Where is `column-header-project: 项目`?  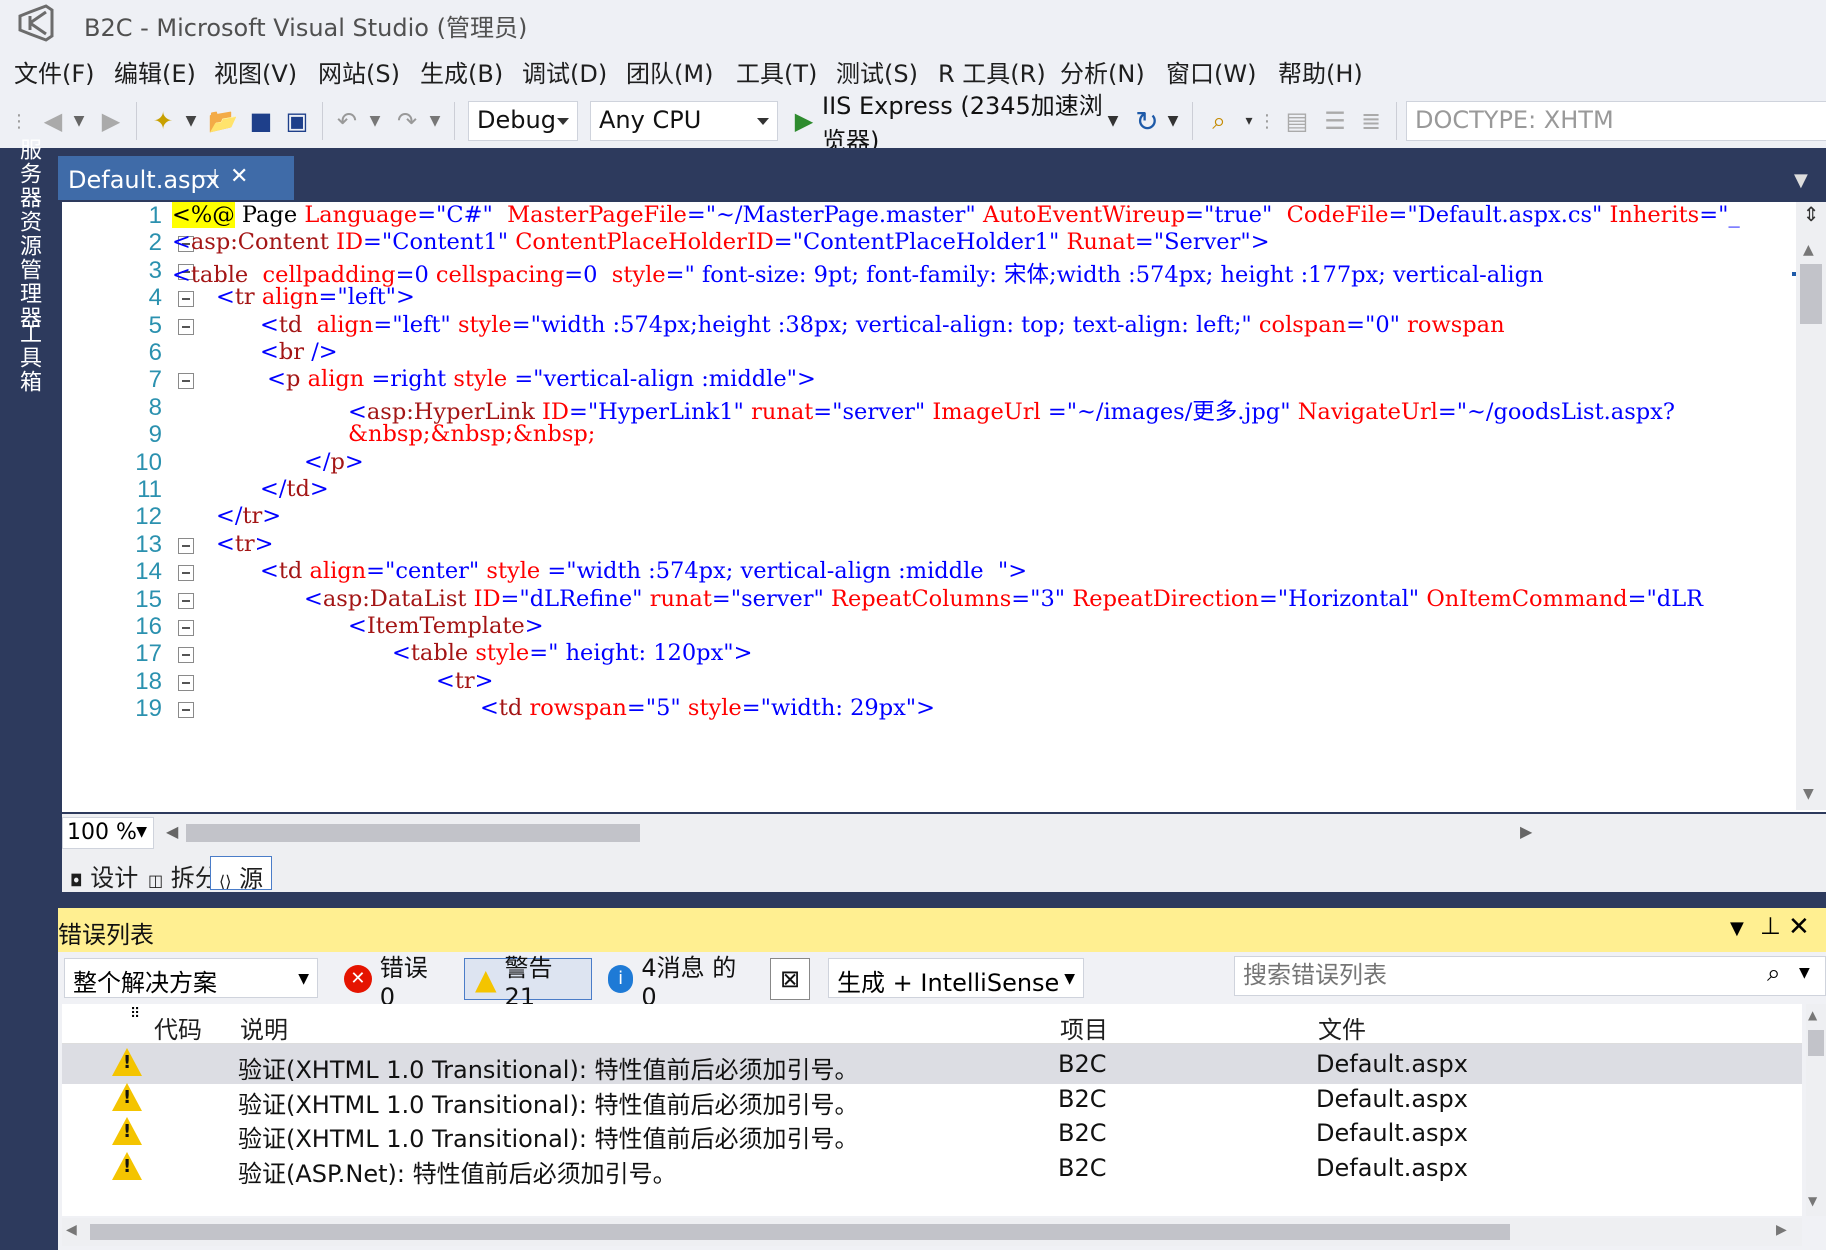
column-header-project: 项目 is located at coordinates (1084, 1027).